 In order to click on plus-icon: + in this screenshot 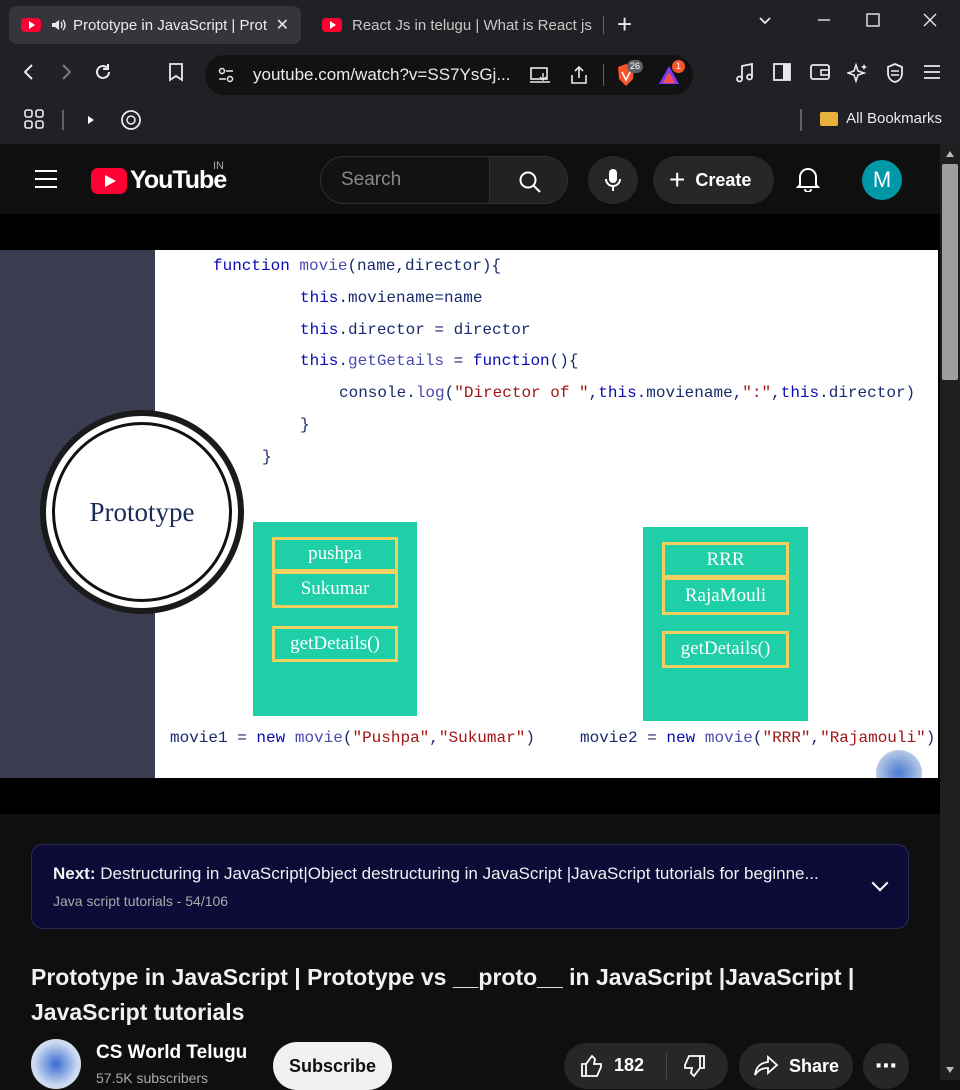, I will do `click(677, 179)`.